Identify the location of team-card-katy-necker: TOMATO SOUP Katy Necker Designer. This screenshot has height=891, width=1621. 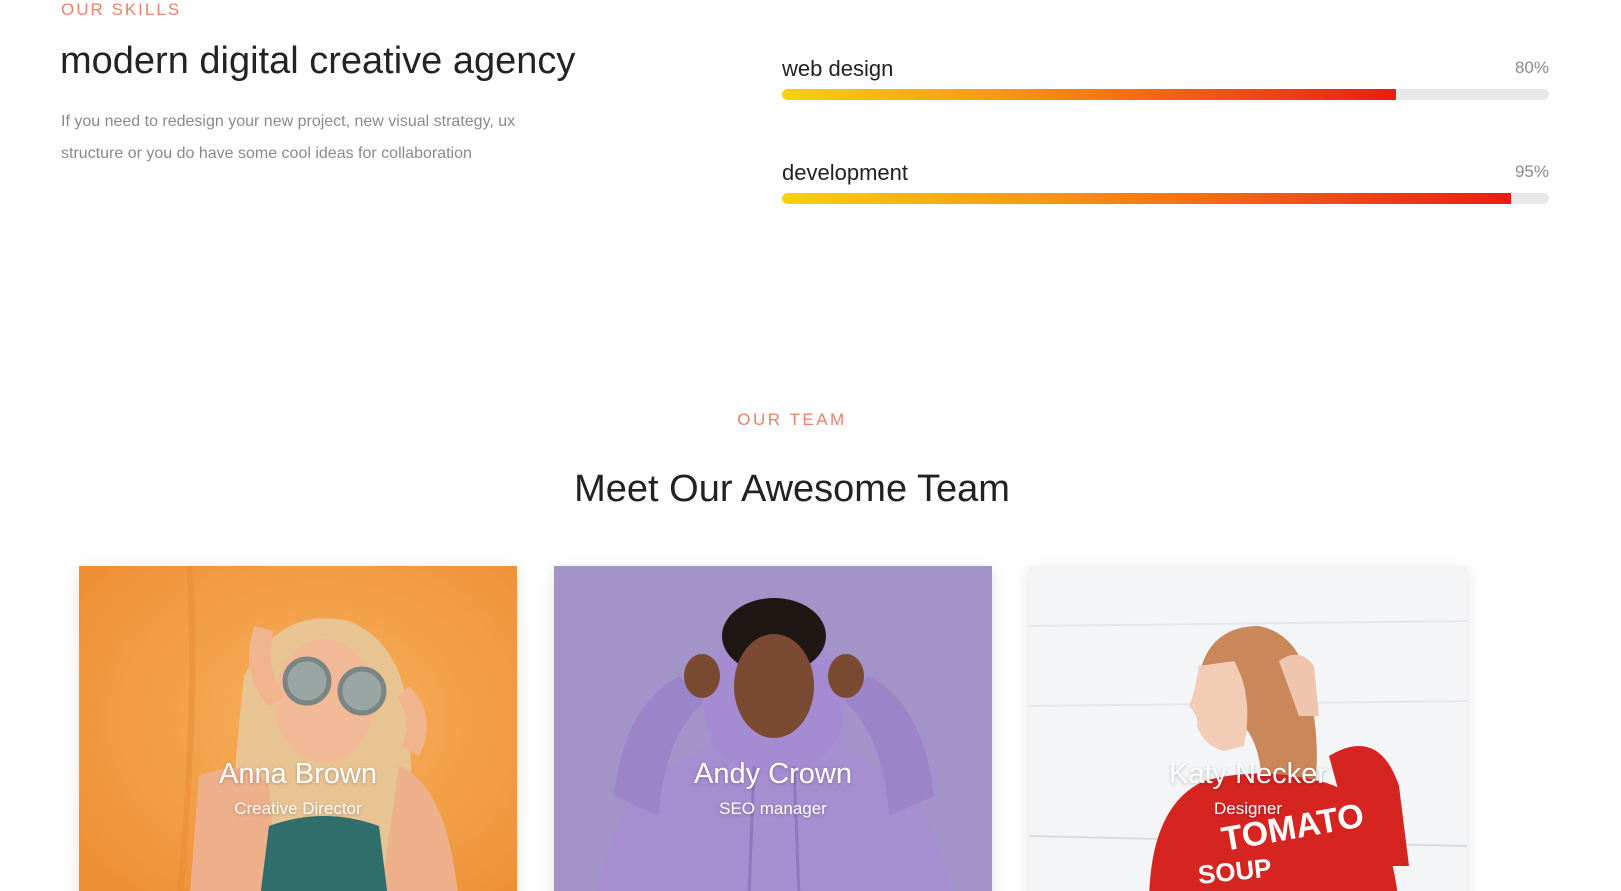
(1248, 728).